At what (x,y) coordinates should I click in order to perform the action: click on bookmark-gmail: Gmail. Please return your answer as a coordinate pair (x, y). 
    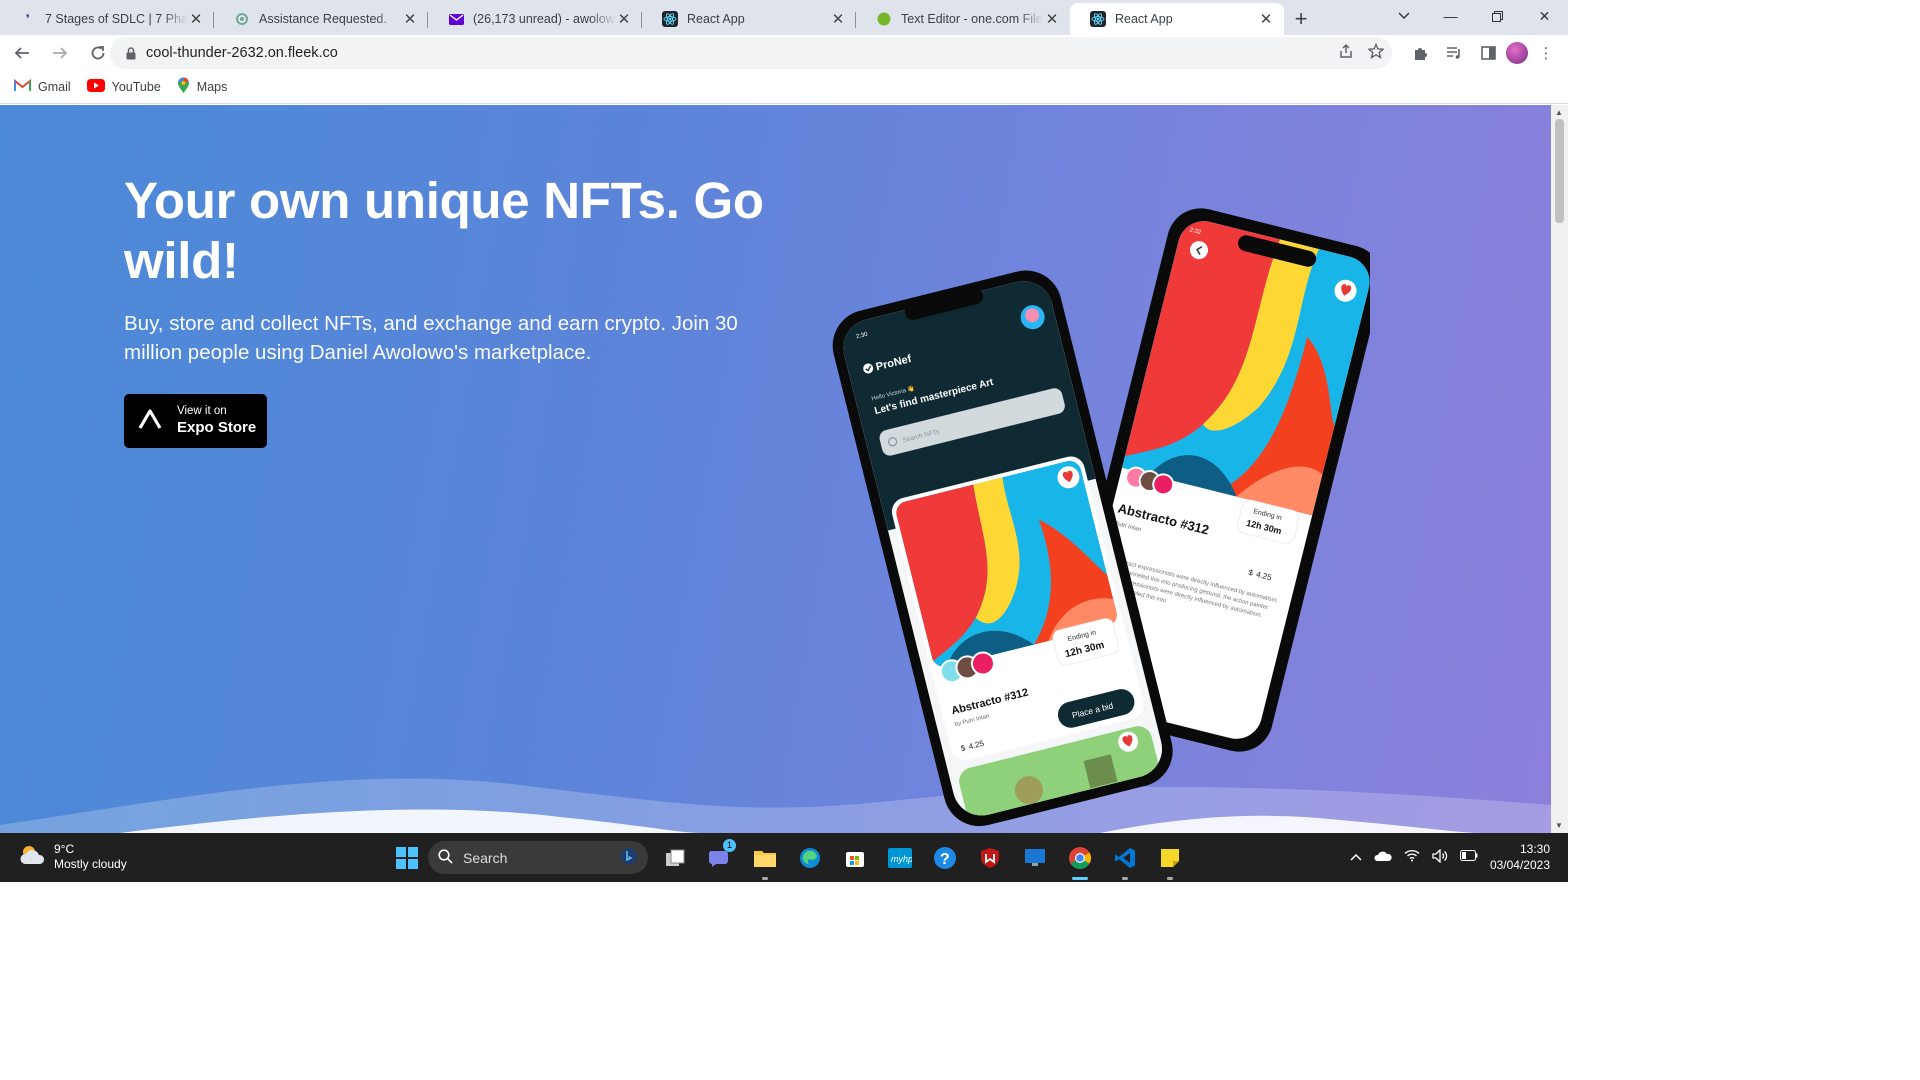
    Looking at the image, I should click on (42, 86).